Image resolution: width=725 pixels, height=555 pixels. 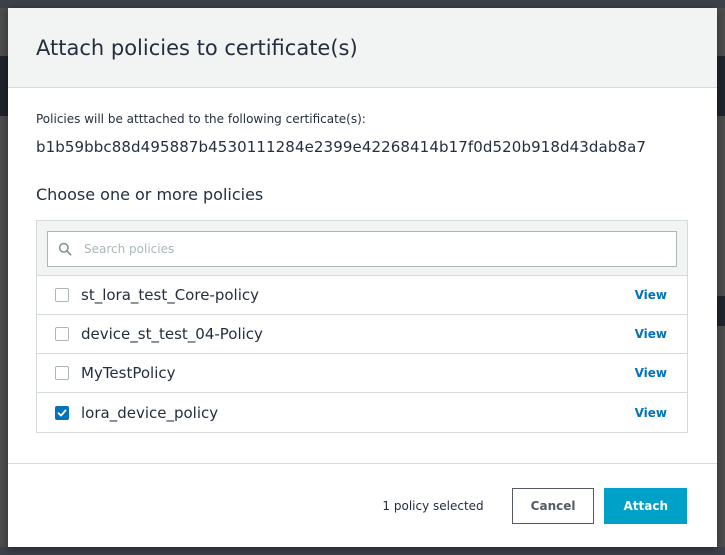 I want to click on search-box, so click(x=362, y=249).